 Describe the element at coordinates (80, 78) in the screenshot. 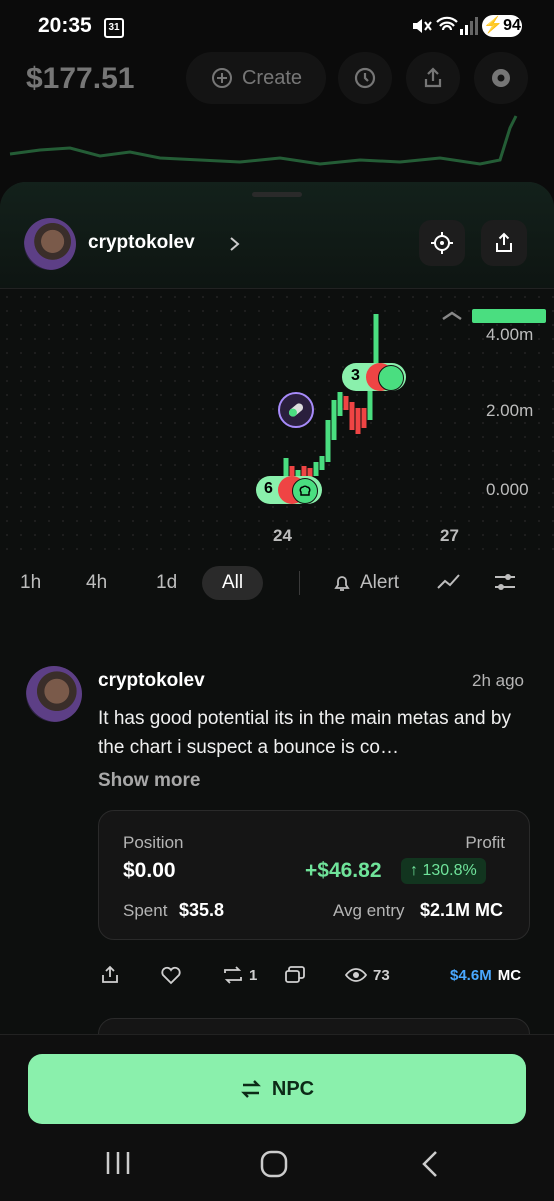

I see `balance: $177.51` at that location.